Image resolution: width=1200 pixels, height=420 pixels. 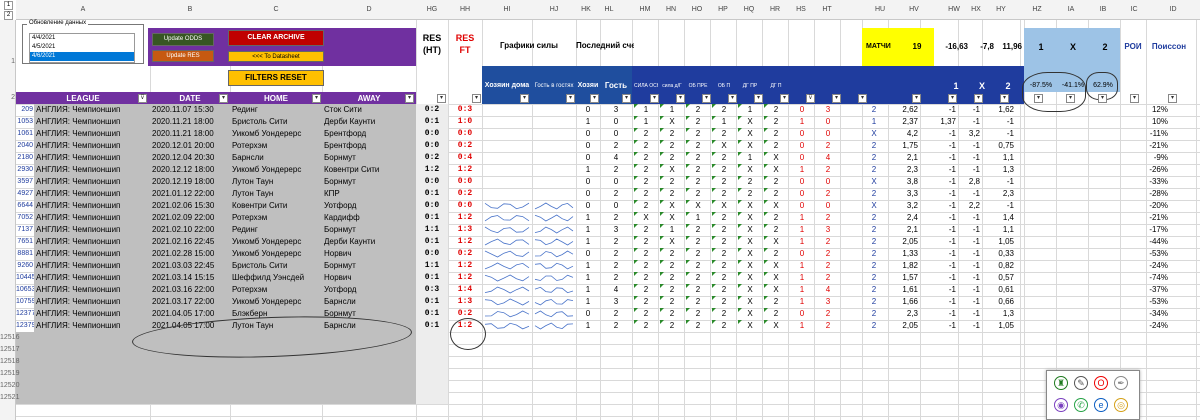 What do you see at coordinates (1101, 383) in the screenshot?
I see `opera-icon: O` at bounding box center [1101, 383].